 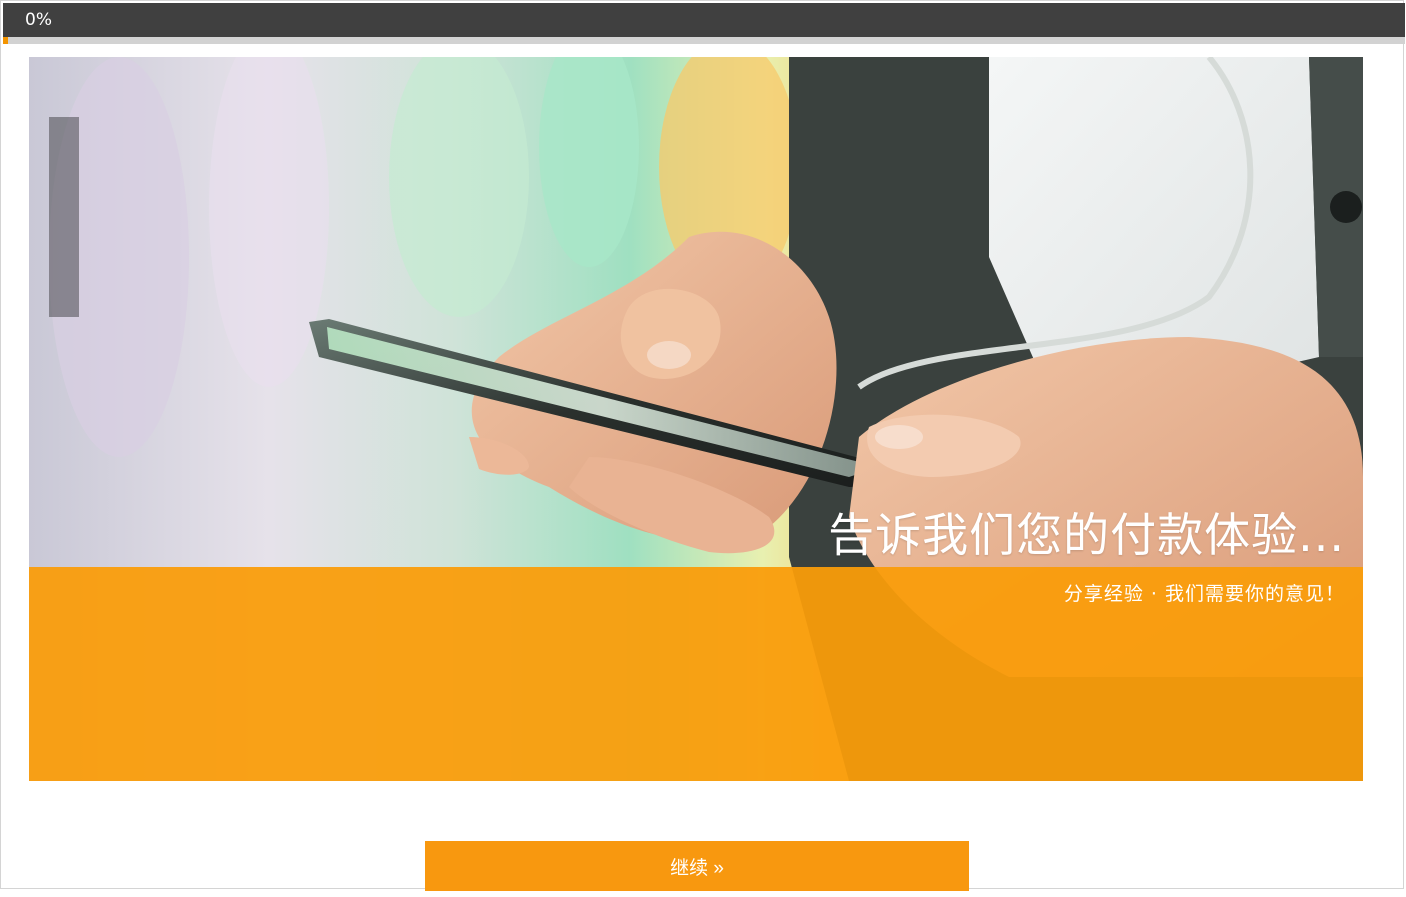 What do you see at coordinates (704, 40) in the screenshot?
I see `progress-bar` at bounding box center [704, 40].